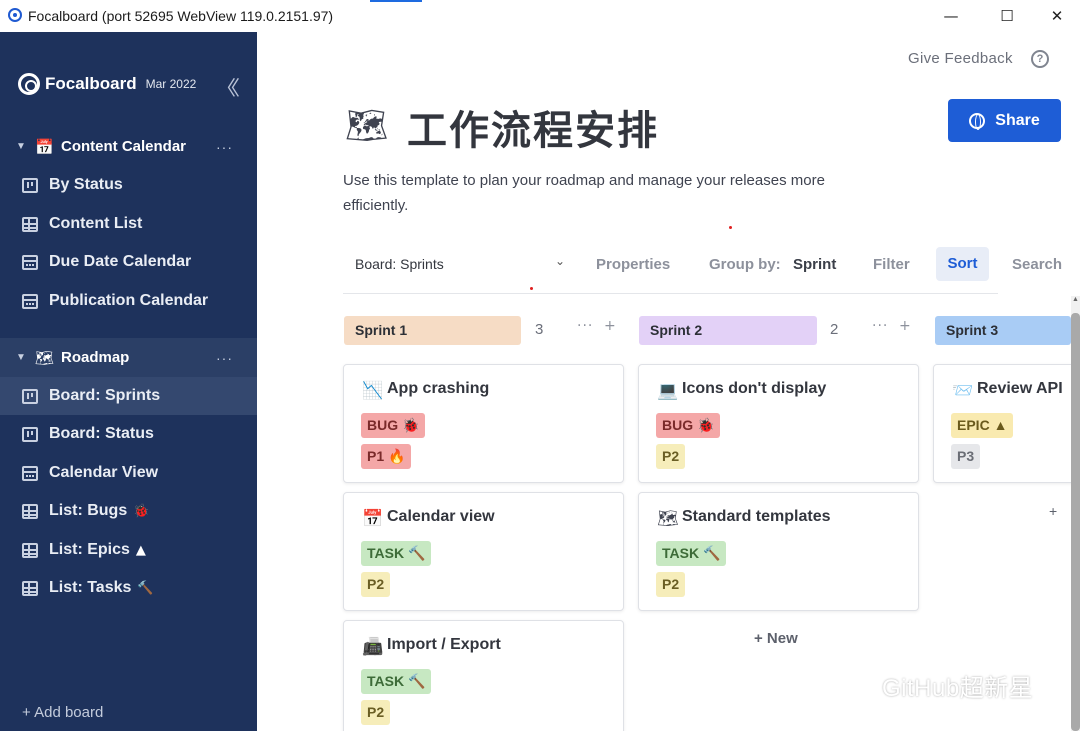 This screenshot has width=1080, height=731. I want to click on page-map-emoji-icon: 🗺, so click(366, 126).